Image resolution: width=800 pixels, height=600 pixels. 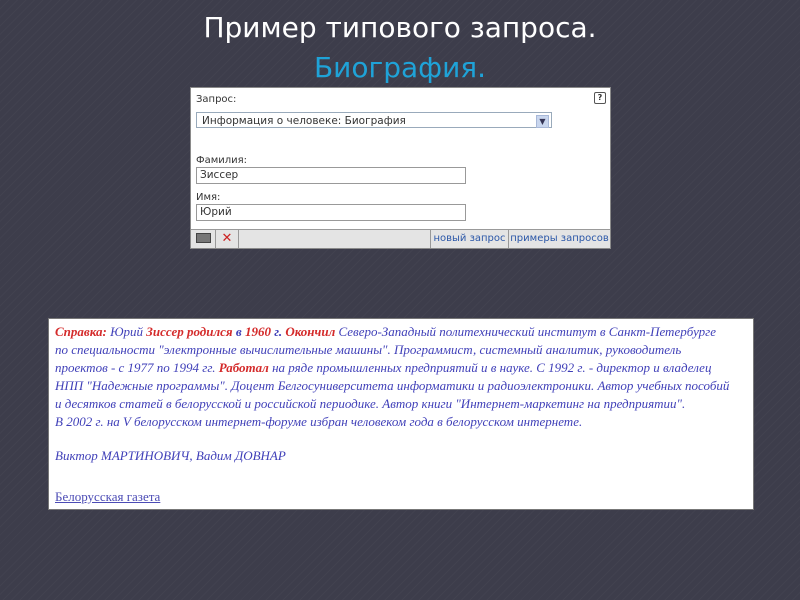 I want to click on bio-segment: г., so click(x=278, y=331).